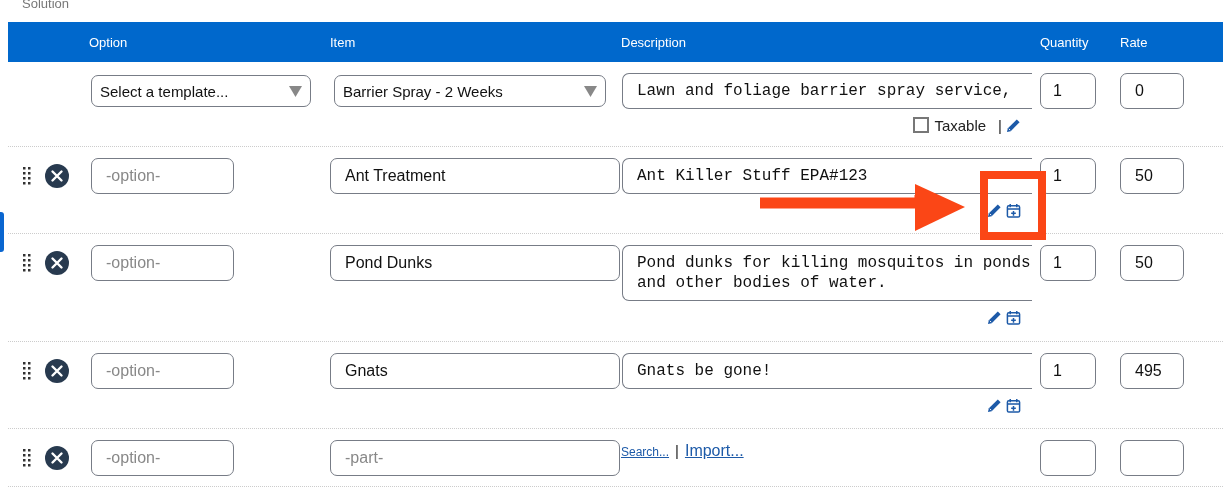 The height and width of the screenshot is (498, 1223). Describe the element at coordinates (960, 125) in the screenshot. I see `taxable-label: Taxable` at that location.